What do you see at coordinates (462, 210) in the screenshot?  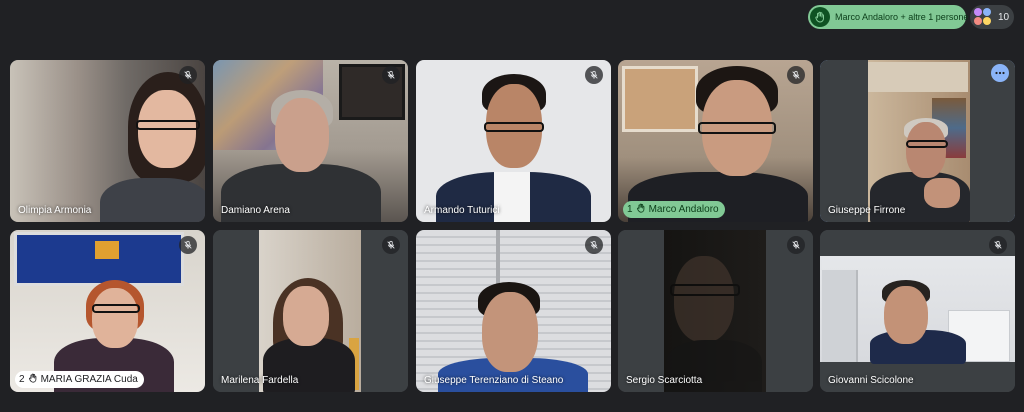 I see `participant-name: Armando Tuturici` at bounding box center [462, 210].